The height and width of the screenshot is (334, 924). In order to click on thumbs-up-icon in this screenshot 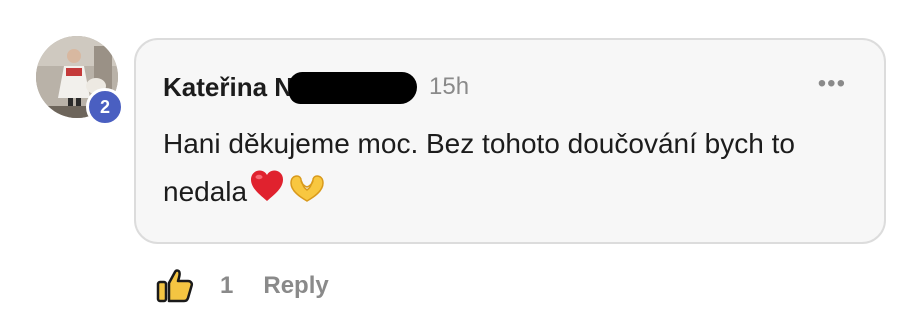, I will do `click(175, 286)`.